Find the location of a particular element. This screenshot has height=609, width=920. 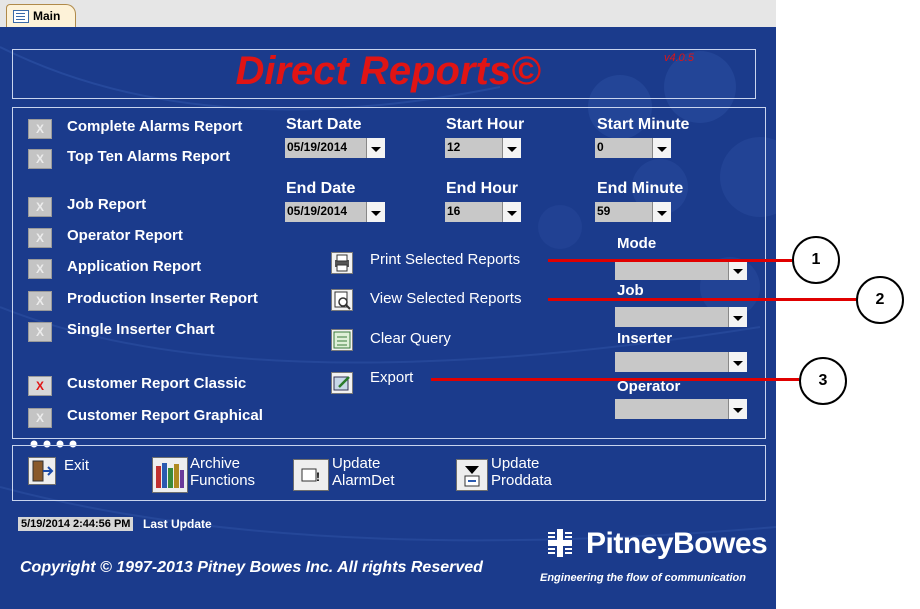

end-minute-select: 59 is located at coordinates (633, 212).